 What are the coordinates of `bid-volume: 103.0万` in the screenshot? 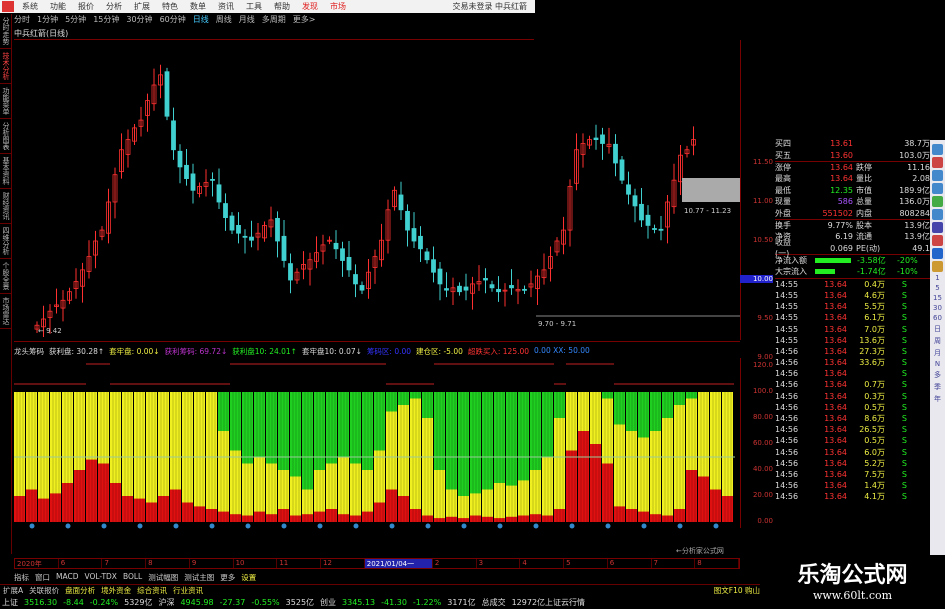 It's located at (914, 155).